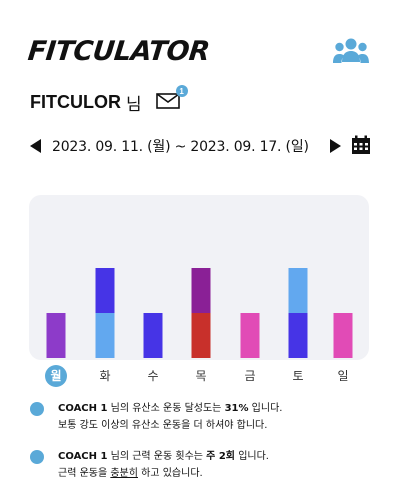 This screenshot has width=401, height=488. I want to click on user-name: FITCULOR, so click(75, 101).